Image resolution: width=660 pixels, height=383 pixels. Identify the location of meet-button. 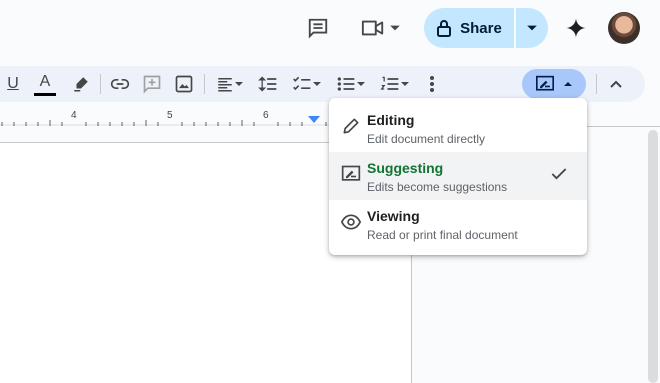
(381, 28).